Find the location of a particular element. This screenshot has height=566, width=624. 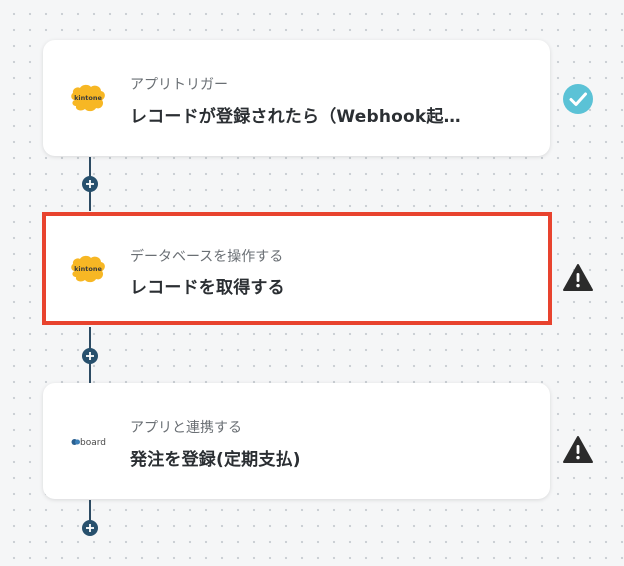

check-circle-icon is located at coordinates (578, 99).